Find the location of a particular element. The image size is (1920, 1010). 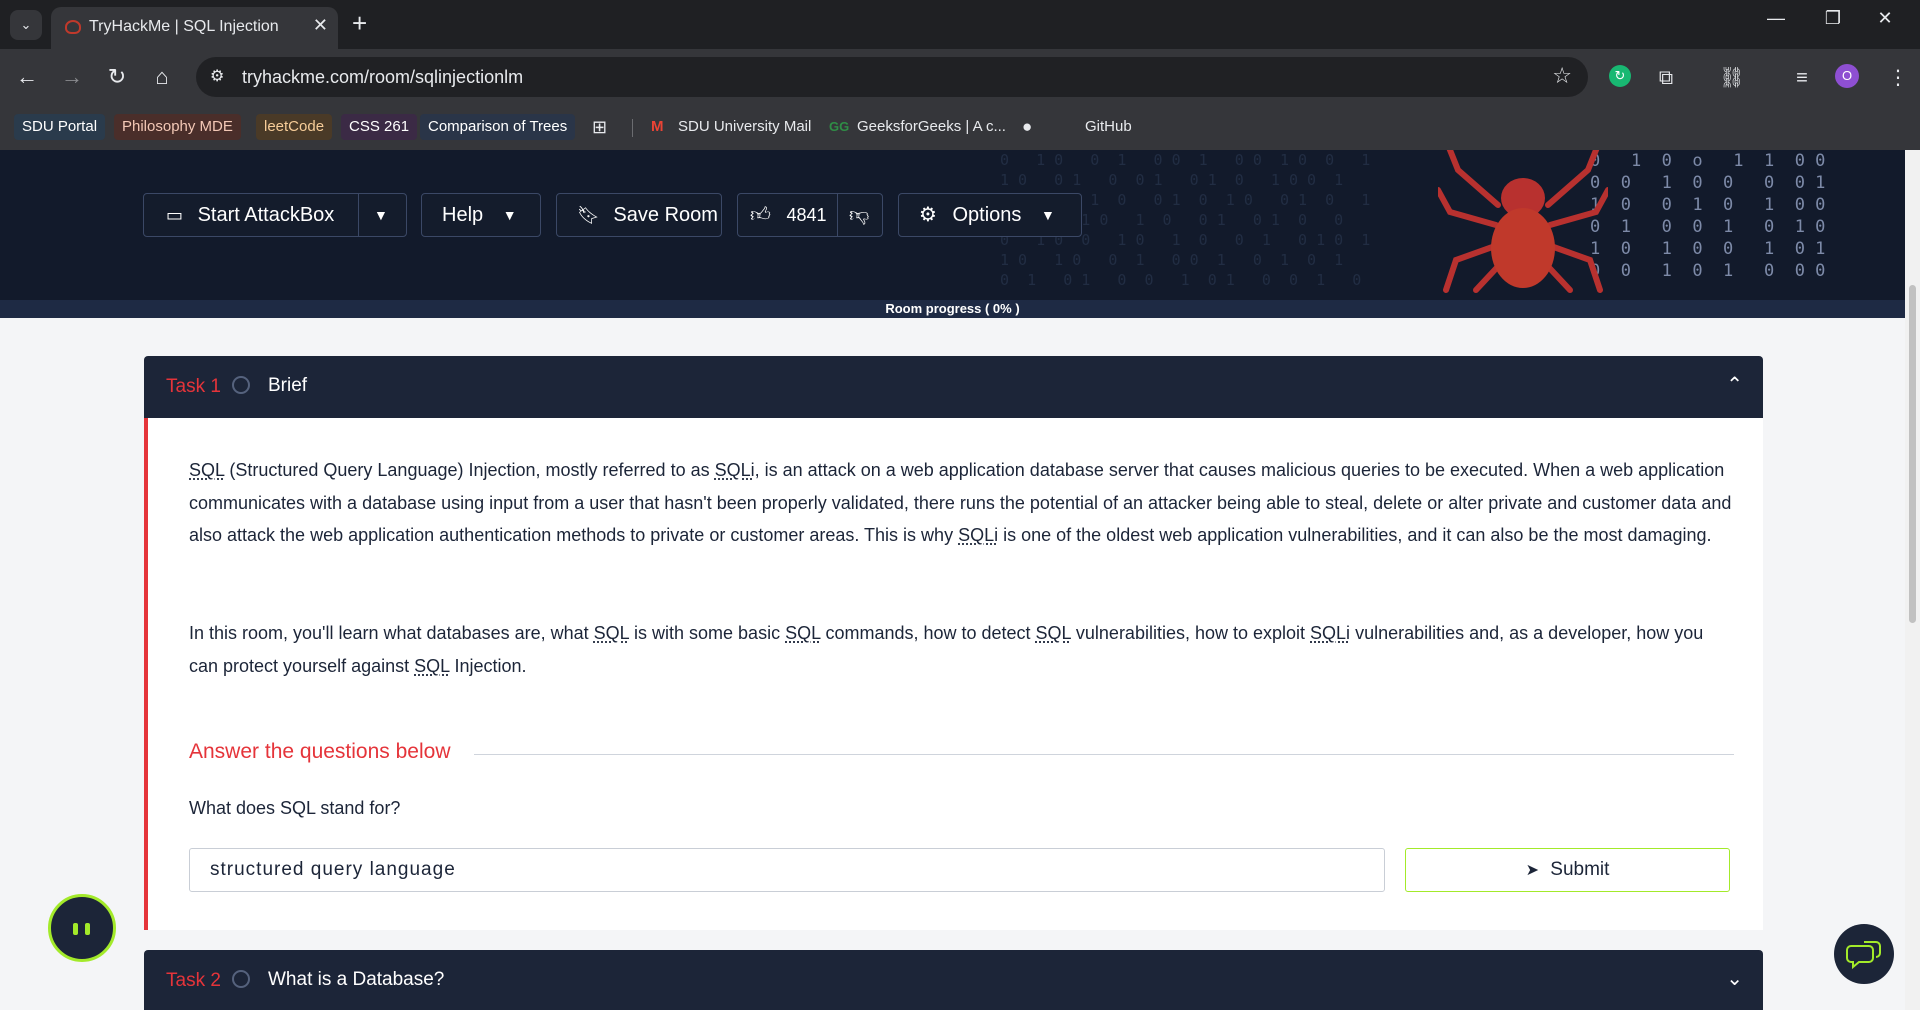

apps-grid-icon: ⊞ is located at coordinates (599, 127).